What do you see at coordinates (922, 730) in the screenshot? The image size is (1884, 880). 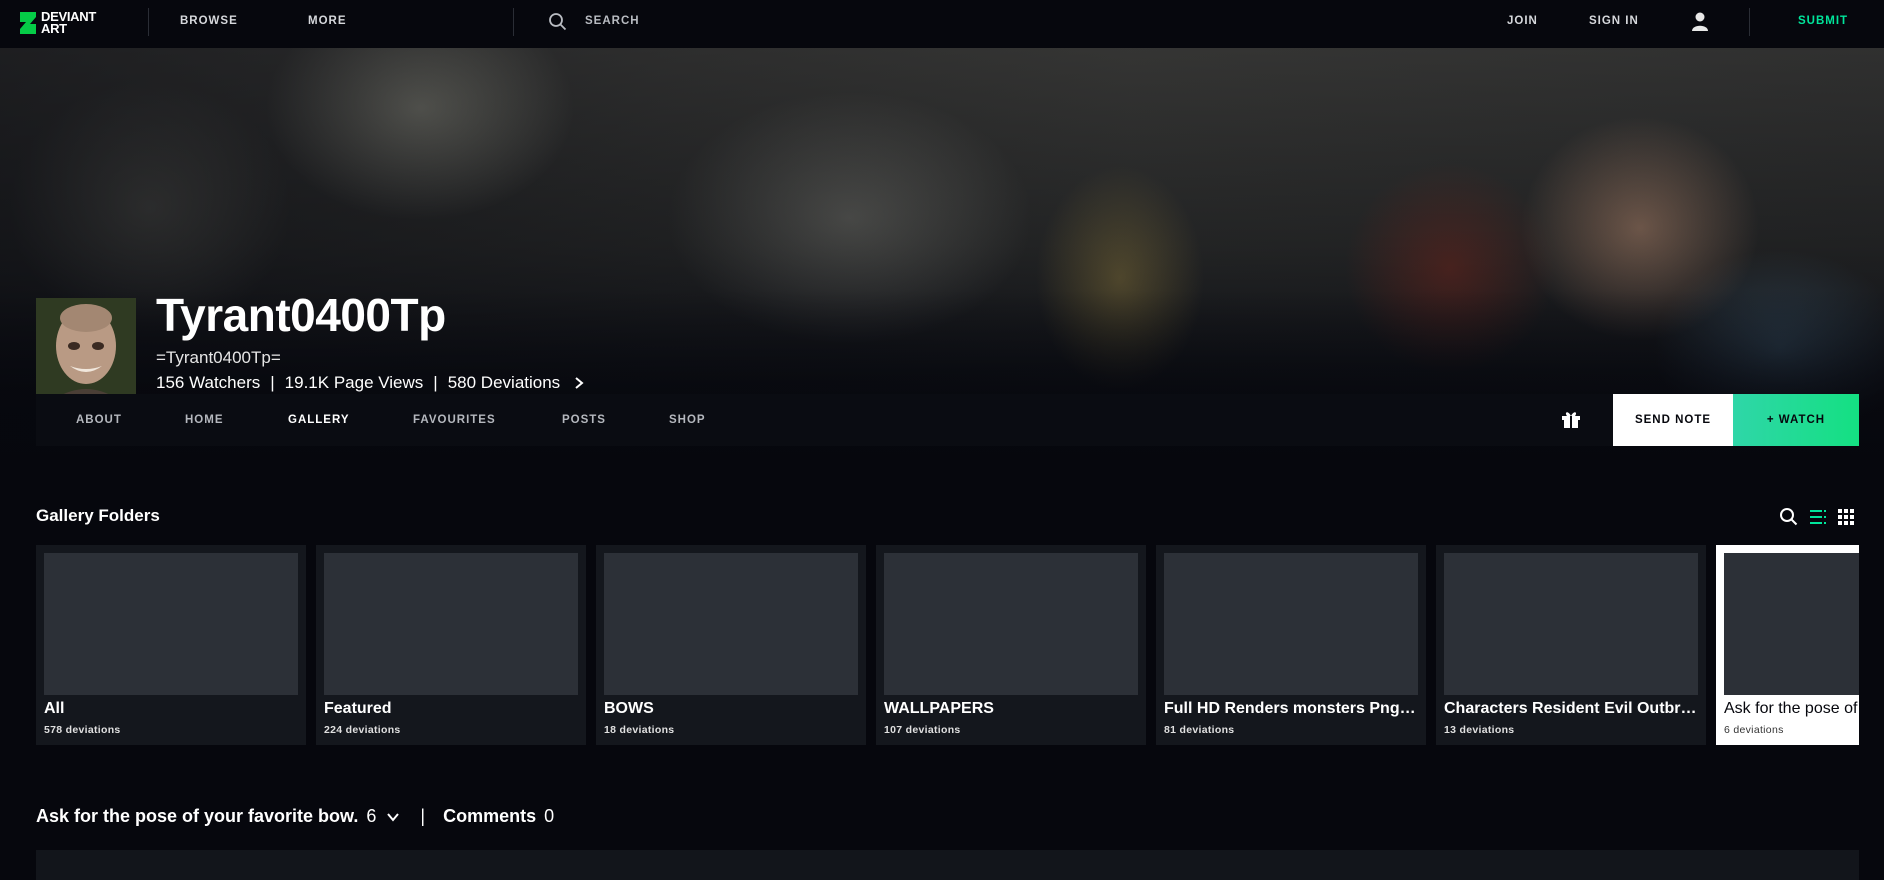 I see `folder-count: 107 deviations` at bounding box center [922, 730].